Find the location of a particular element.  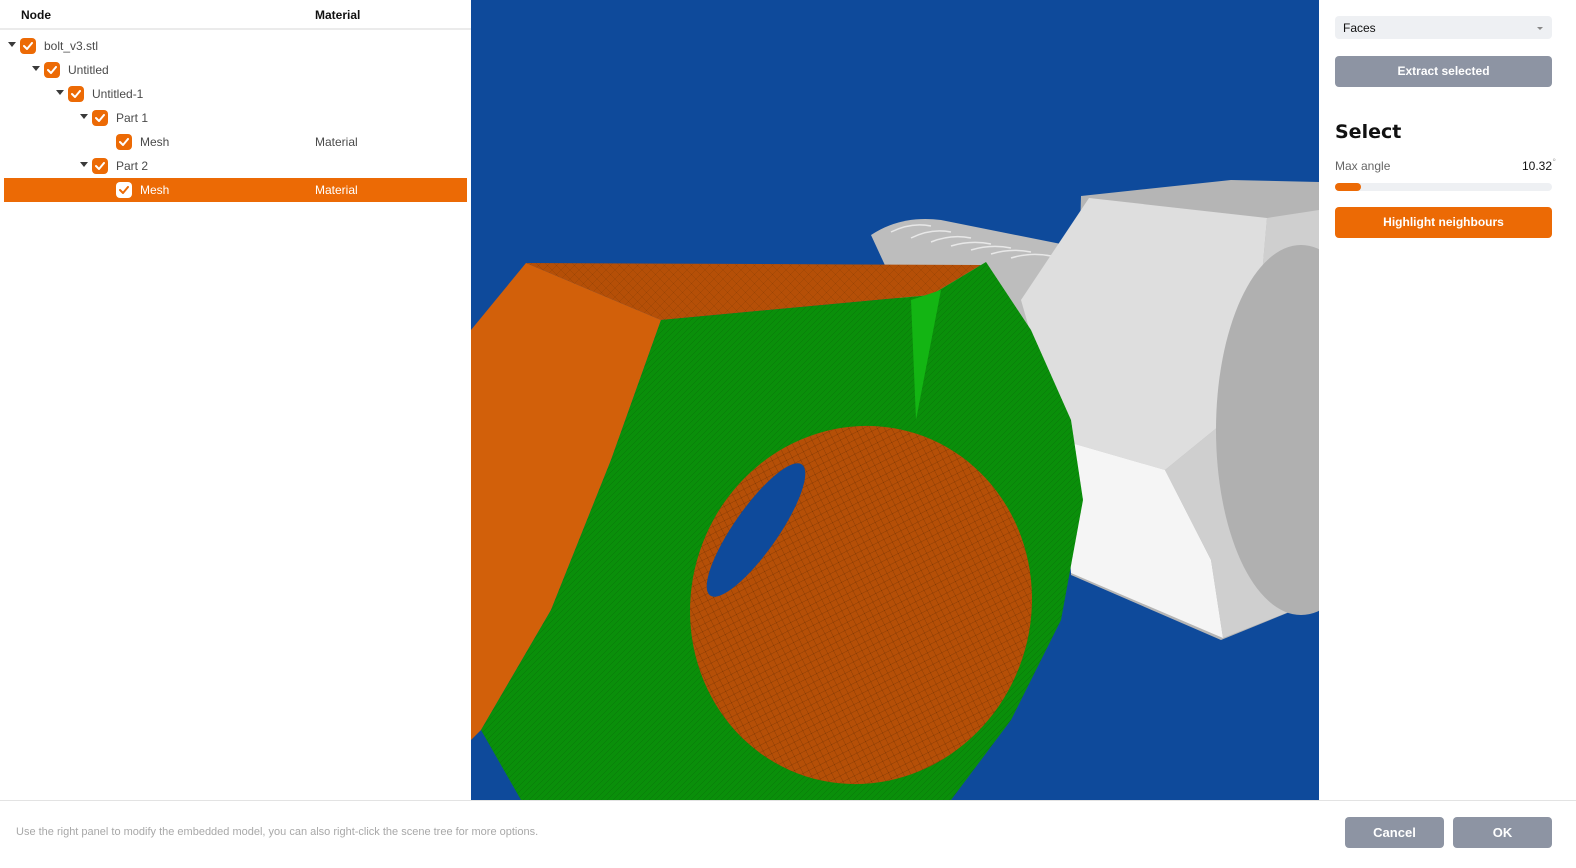

tree-node-label: Part 2 is located at coordinates (132, 166).